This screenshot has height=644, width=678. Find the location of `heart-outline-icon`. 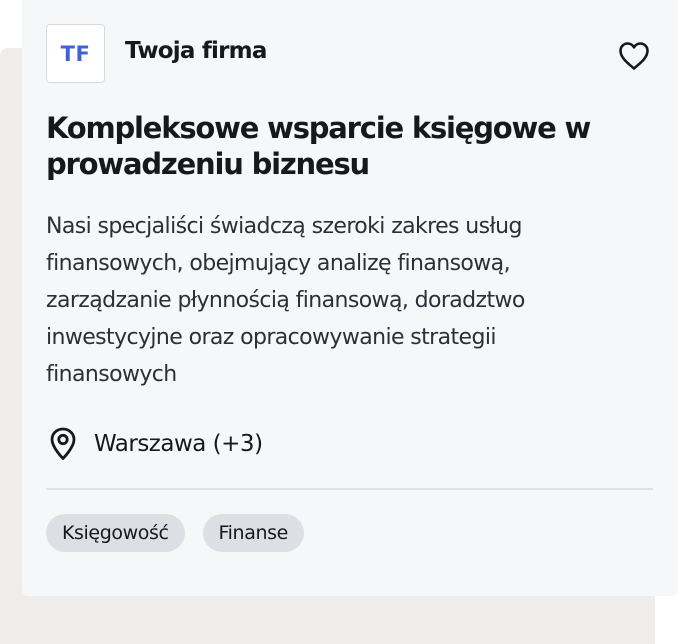

heart-outline-icon is located at coordinates (634, 56).